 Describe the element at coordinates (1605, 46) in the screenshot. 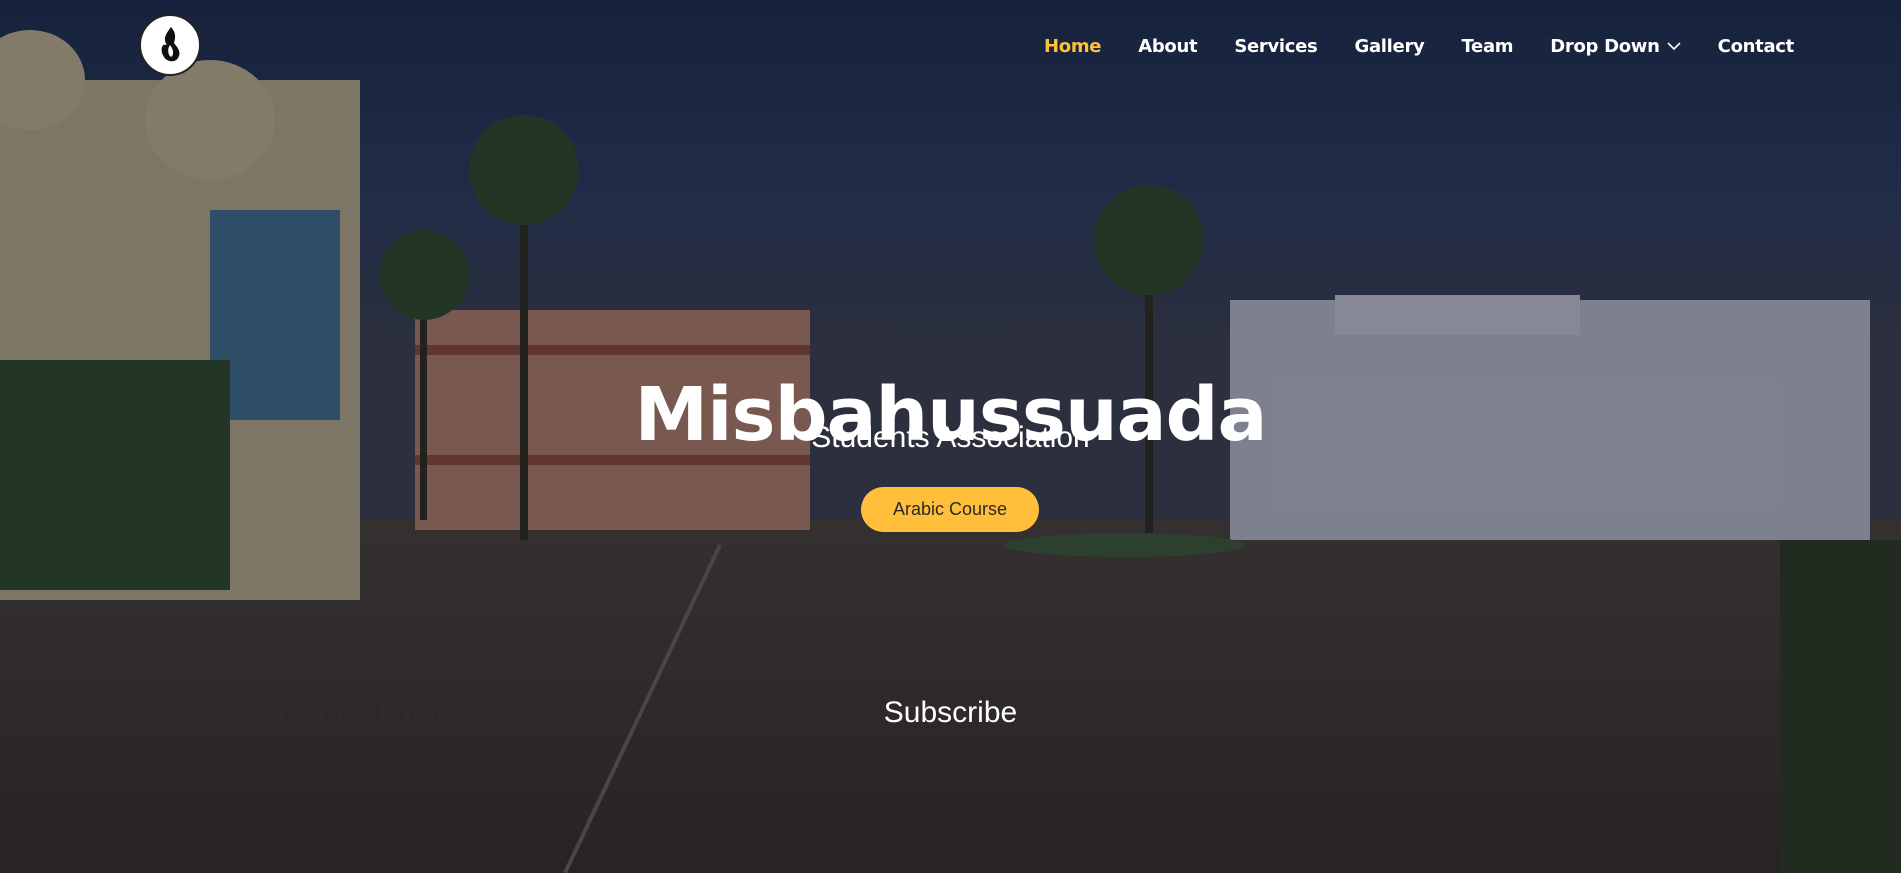

I see `nav-drop-down-label: Drop Down` at that location.